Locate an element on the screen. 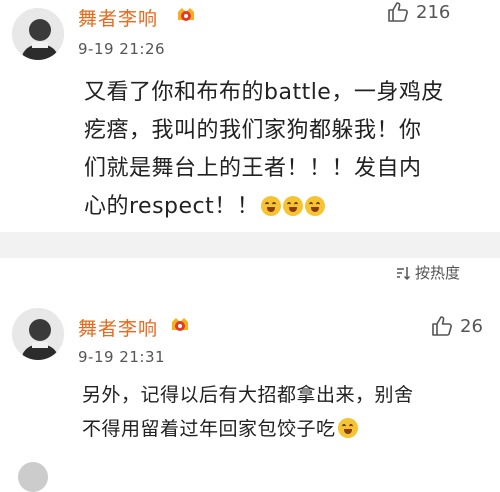 This screenshot has height=492, width=500. section-divider is located at coordinates (250, 245).